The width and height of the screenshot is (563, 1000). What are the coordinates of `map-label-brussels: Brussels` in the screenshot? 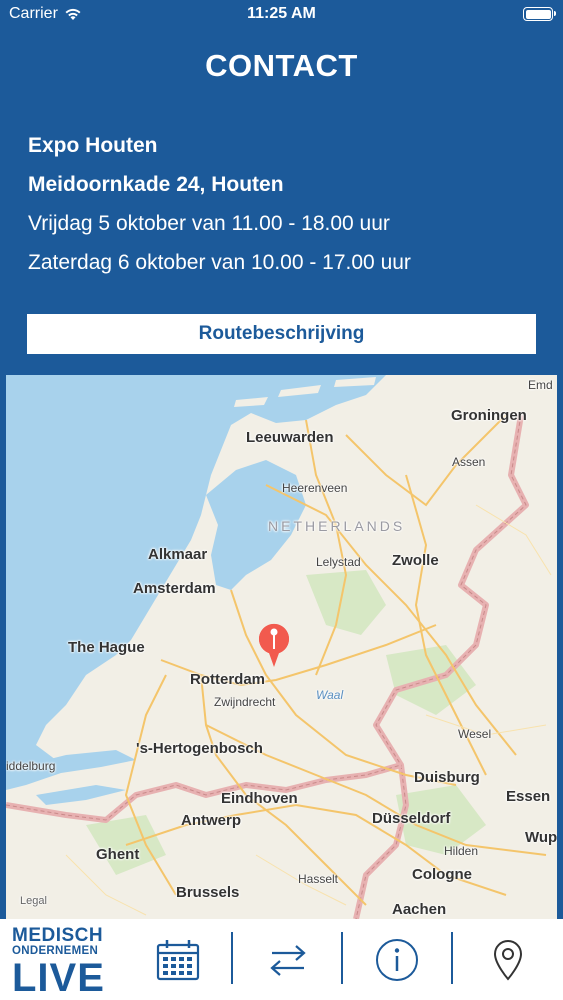 It's located at (208, 892).